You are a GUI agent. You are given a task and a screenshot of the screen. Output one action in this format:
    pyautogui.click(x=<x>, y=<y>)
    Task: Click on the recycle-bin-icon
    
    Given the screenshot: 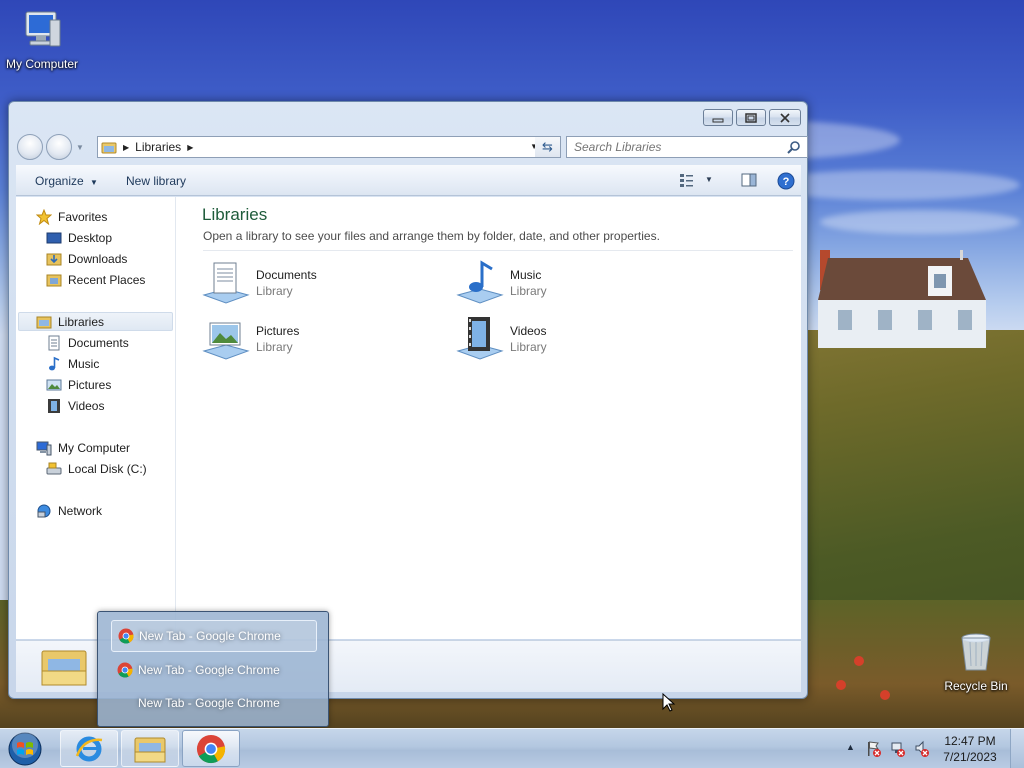 What is the action you would take?
    pyautogui.click(x=976, y=652)
    